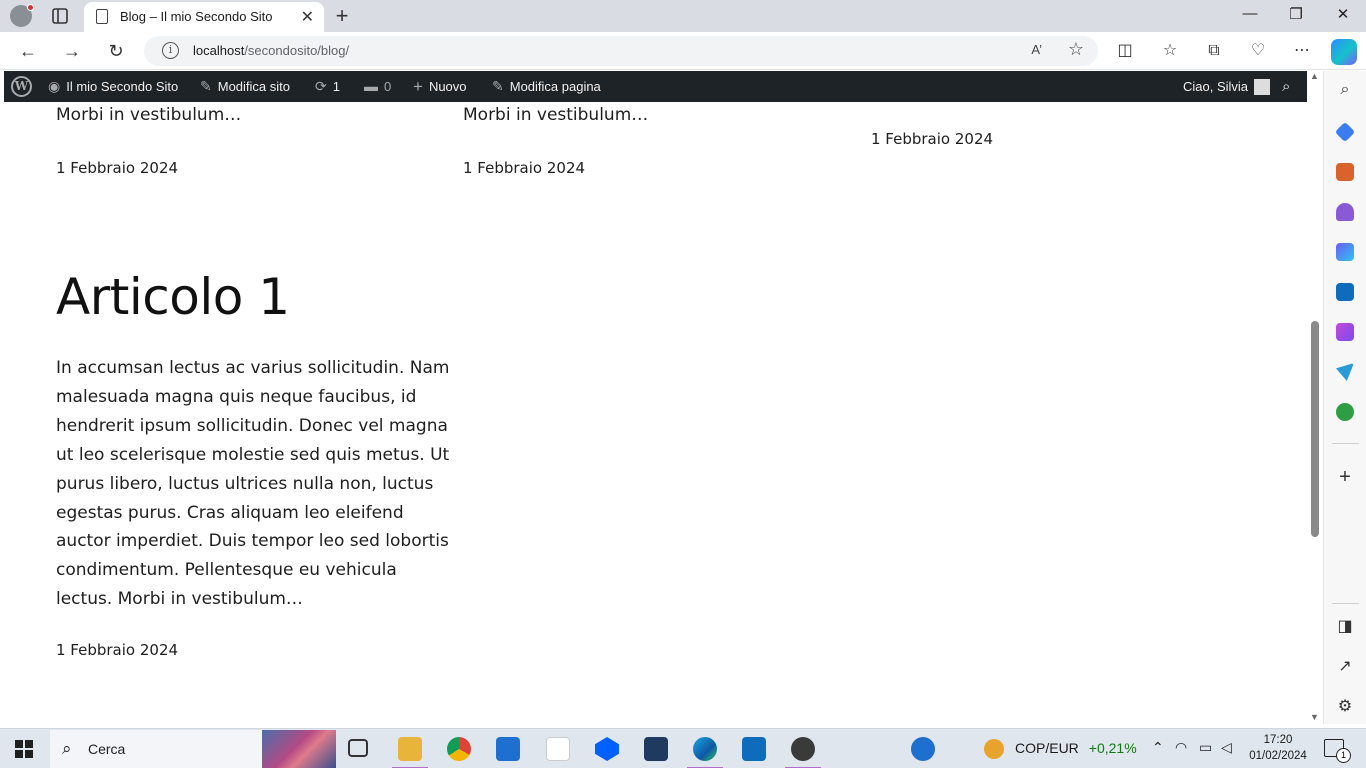 Image resolution: width=1366 pixels, height=768 pixels. What do you see at coordinates (498, 86) in the screenshot?
I see `pencil-icon: ✎` at bounding box center [498, 86].